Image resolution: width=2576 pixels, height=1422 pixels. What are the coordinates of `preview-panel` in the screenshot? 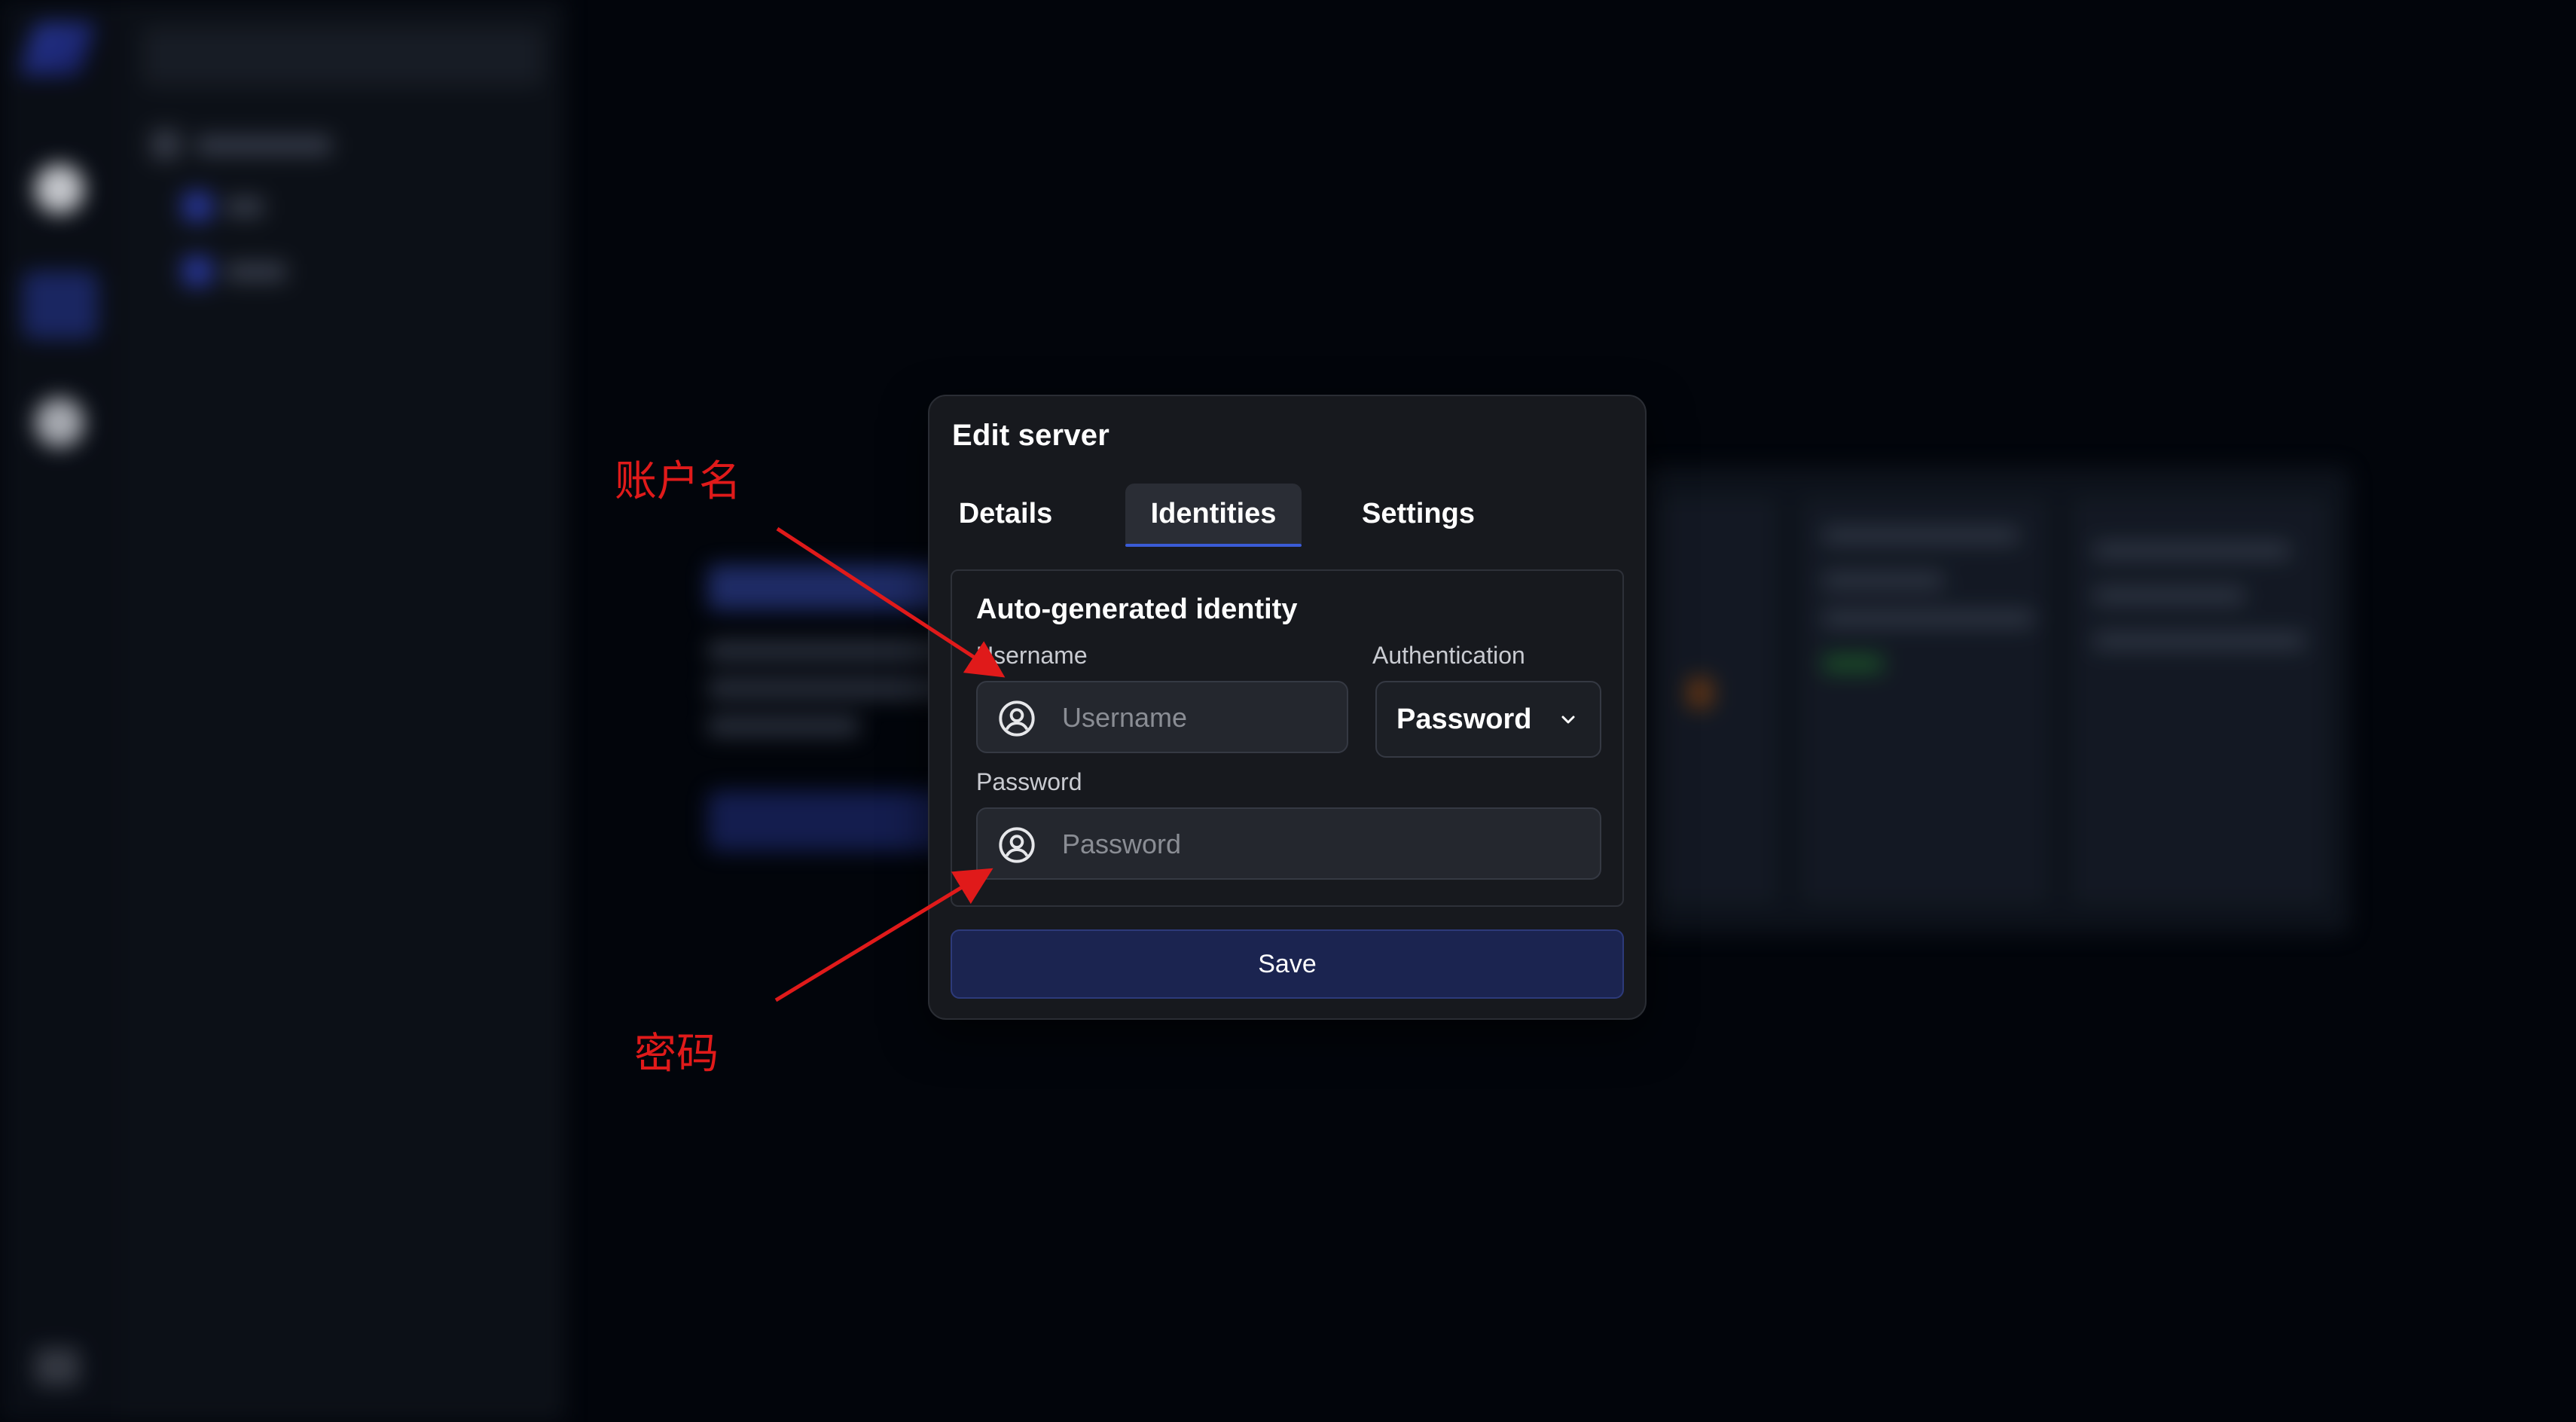 It's located at (1996, 700).